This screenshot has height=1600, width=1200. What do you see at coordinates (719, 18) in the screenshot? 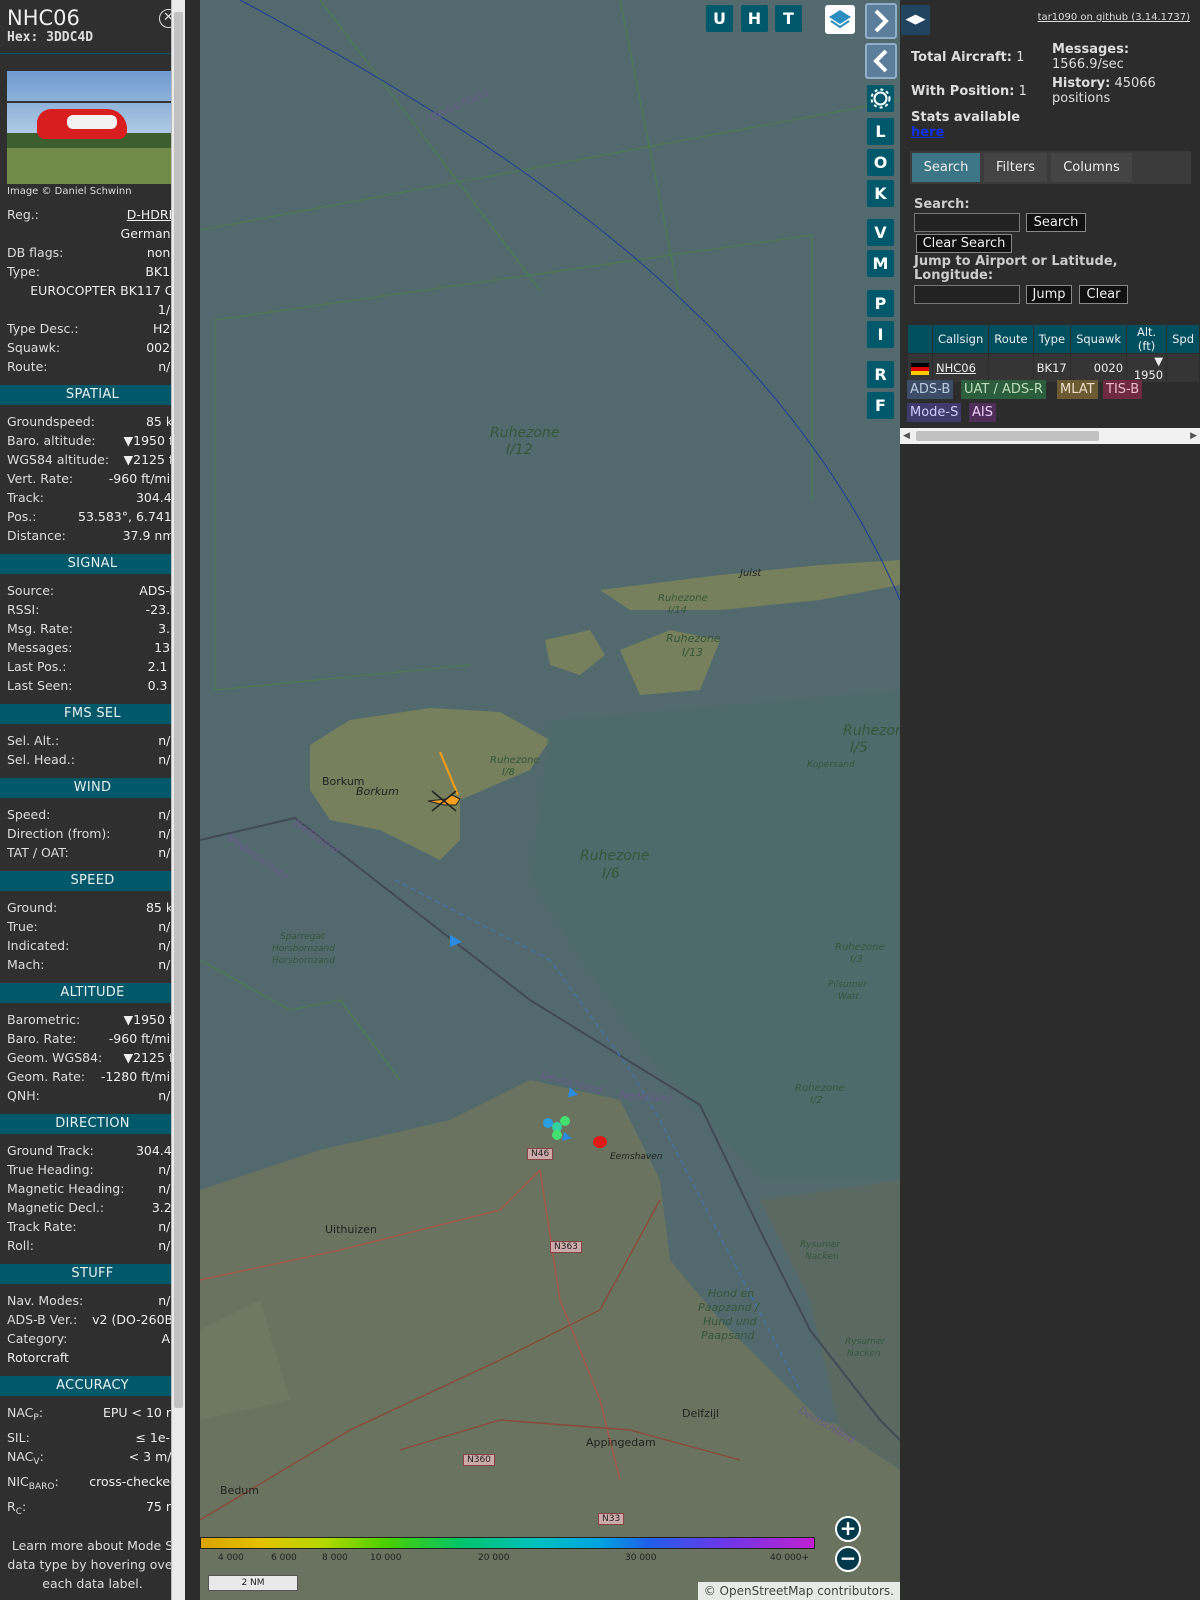
I see `map-button-u: U` at bounding box center [719, 18].